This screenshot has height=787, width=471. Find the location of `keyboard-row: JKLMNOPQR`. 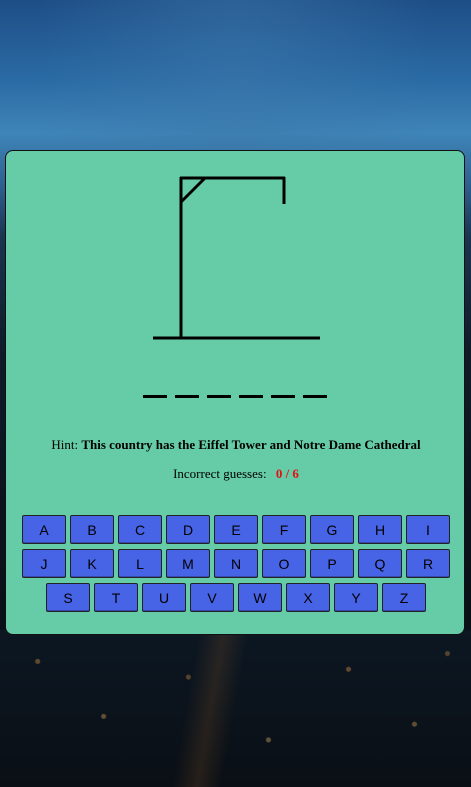

keyboard-row: JKLMNOPQR is located at coordinates (236, 563).